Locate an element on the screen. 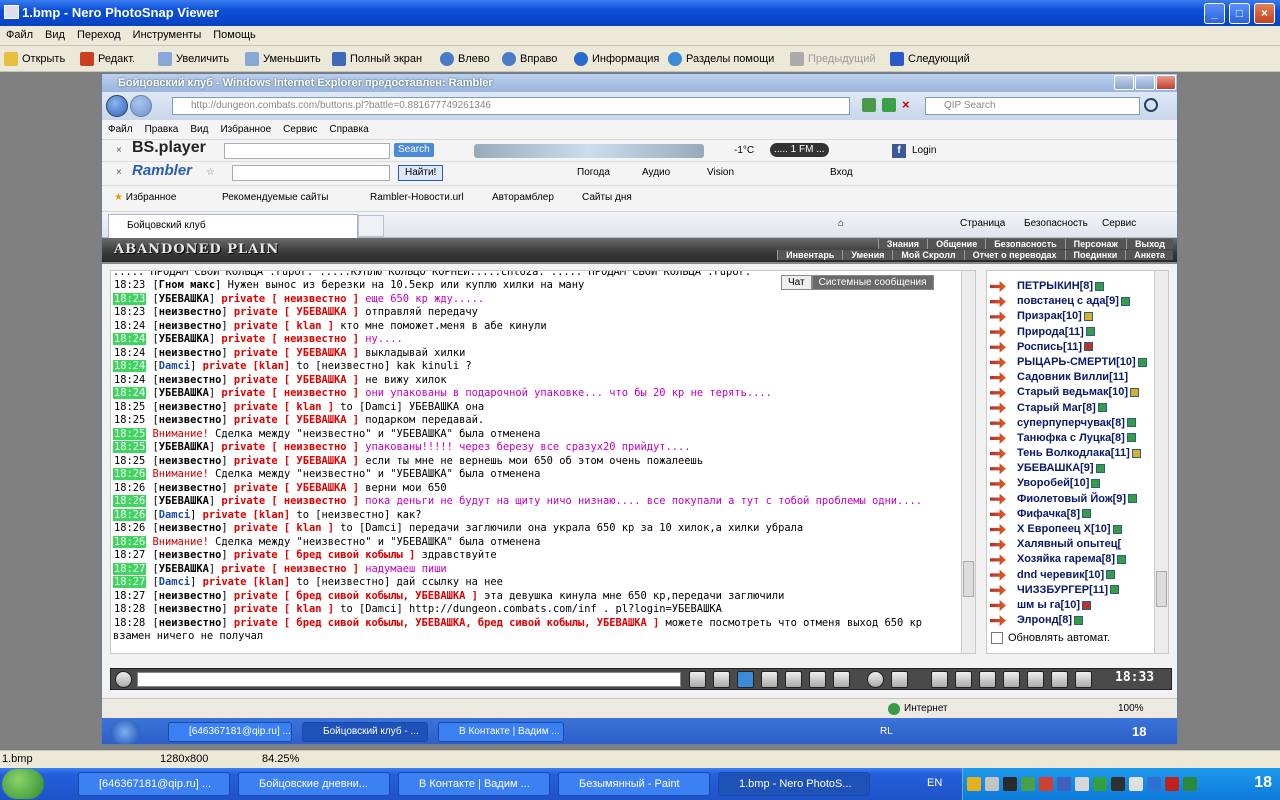 The image size is (1280, 800). bsplayer-input is located at coordinates (307, 151).